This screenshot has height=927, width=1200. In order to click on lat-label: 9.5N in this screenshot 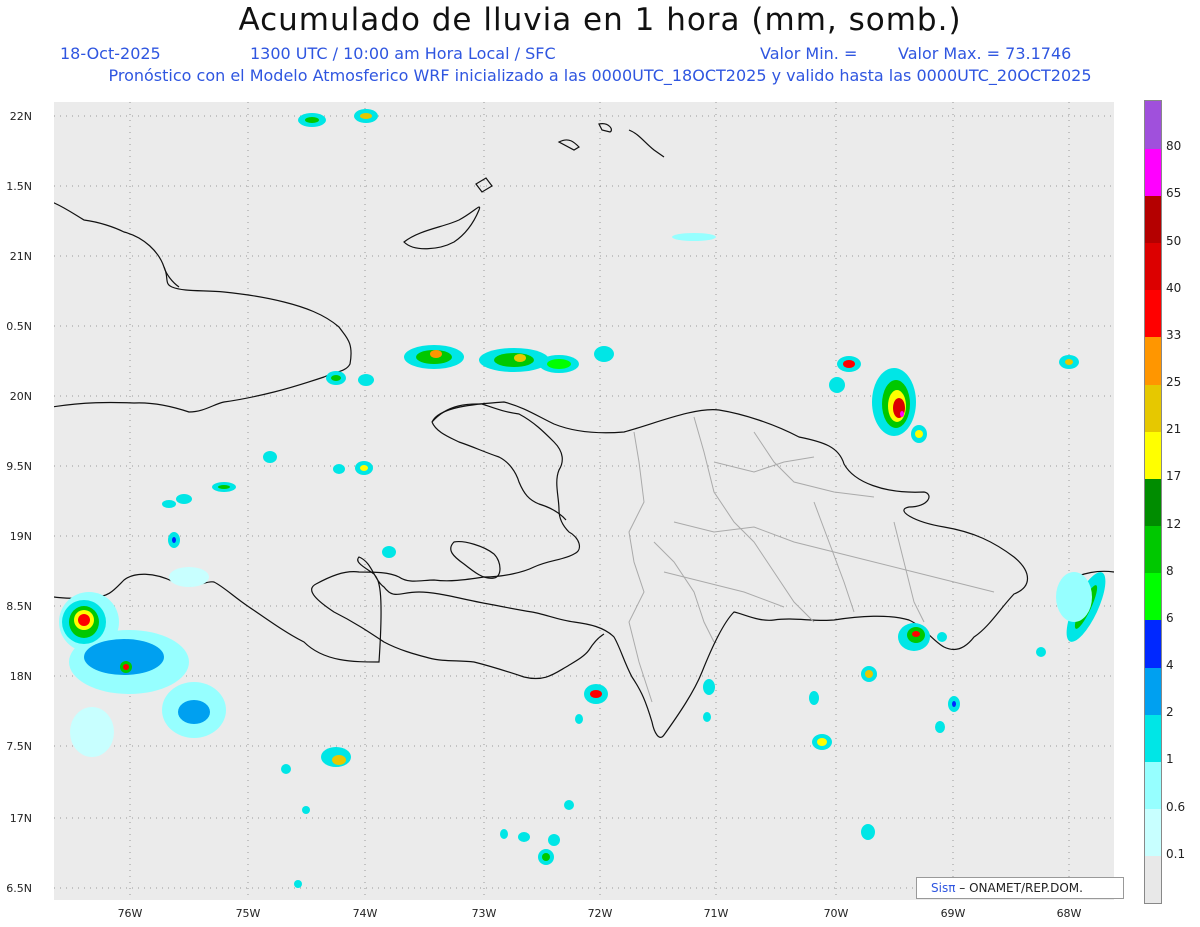, I will do `click(19, 466)`.